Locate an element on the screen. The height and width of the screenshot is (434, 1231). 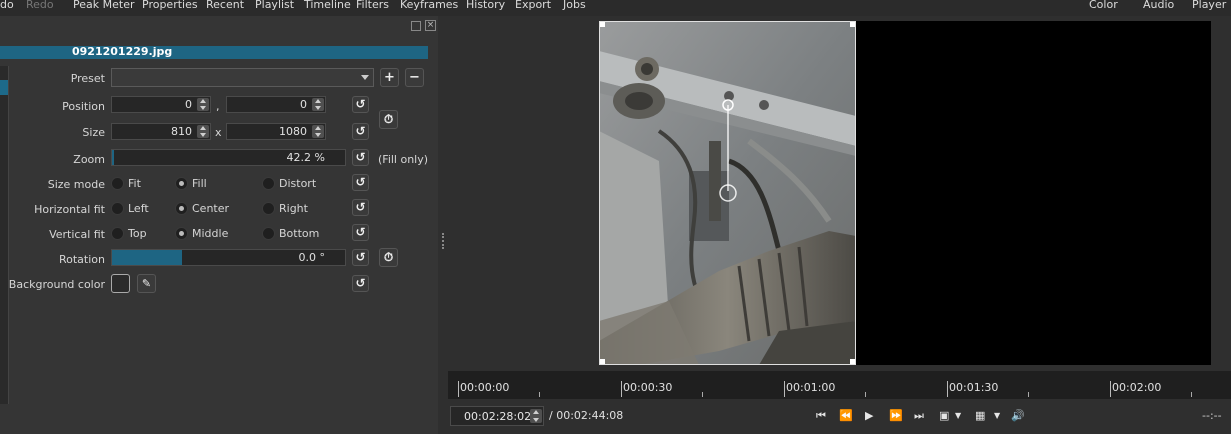
horizontal-fit-left-label: Left is located at coordinates (138, 208).